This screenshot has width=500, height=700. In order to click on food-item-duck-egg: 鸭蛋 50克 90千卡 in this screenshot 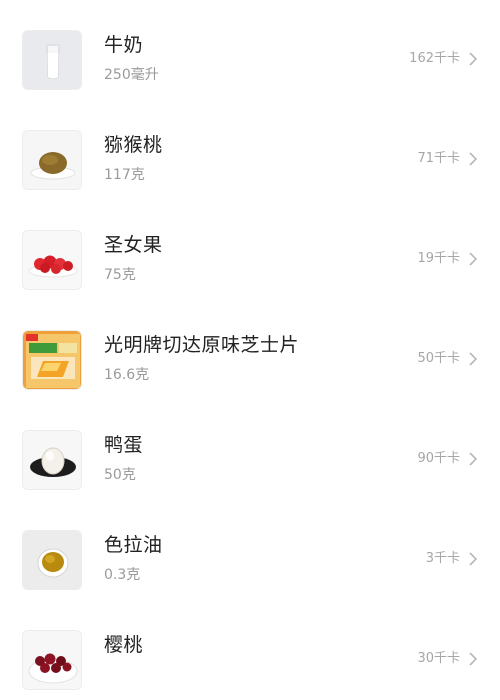, I will do `click(250, 450)`.